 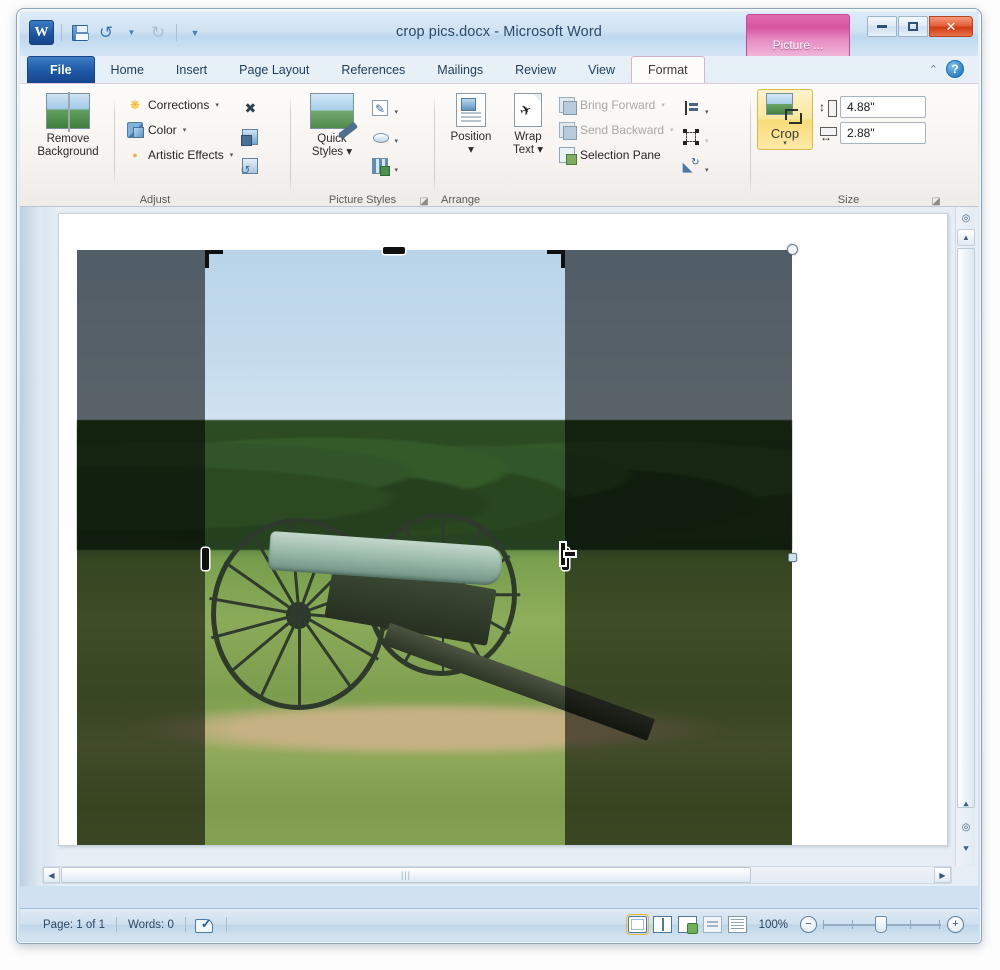 I want to click on status-bar: Page: 1 of 1 Words: 0 100% −, so click(x=499, y=924).